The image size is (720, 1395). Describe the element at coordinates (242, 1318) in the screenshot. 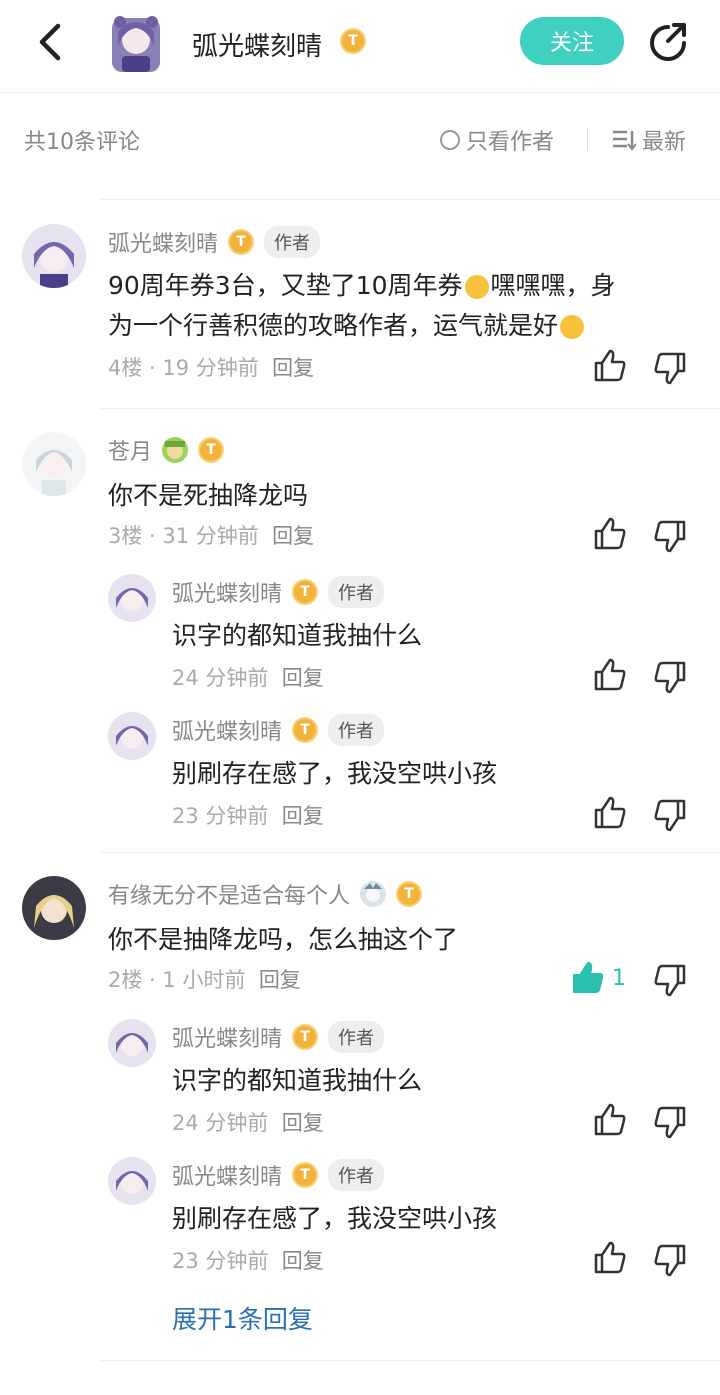

I see `expand-replies-link: 展开1条回复` at that location.